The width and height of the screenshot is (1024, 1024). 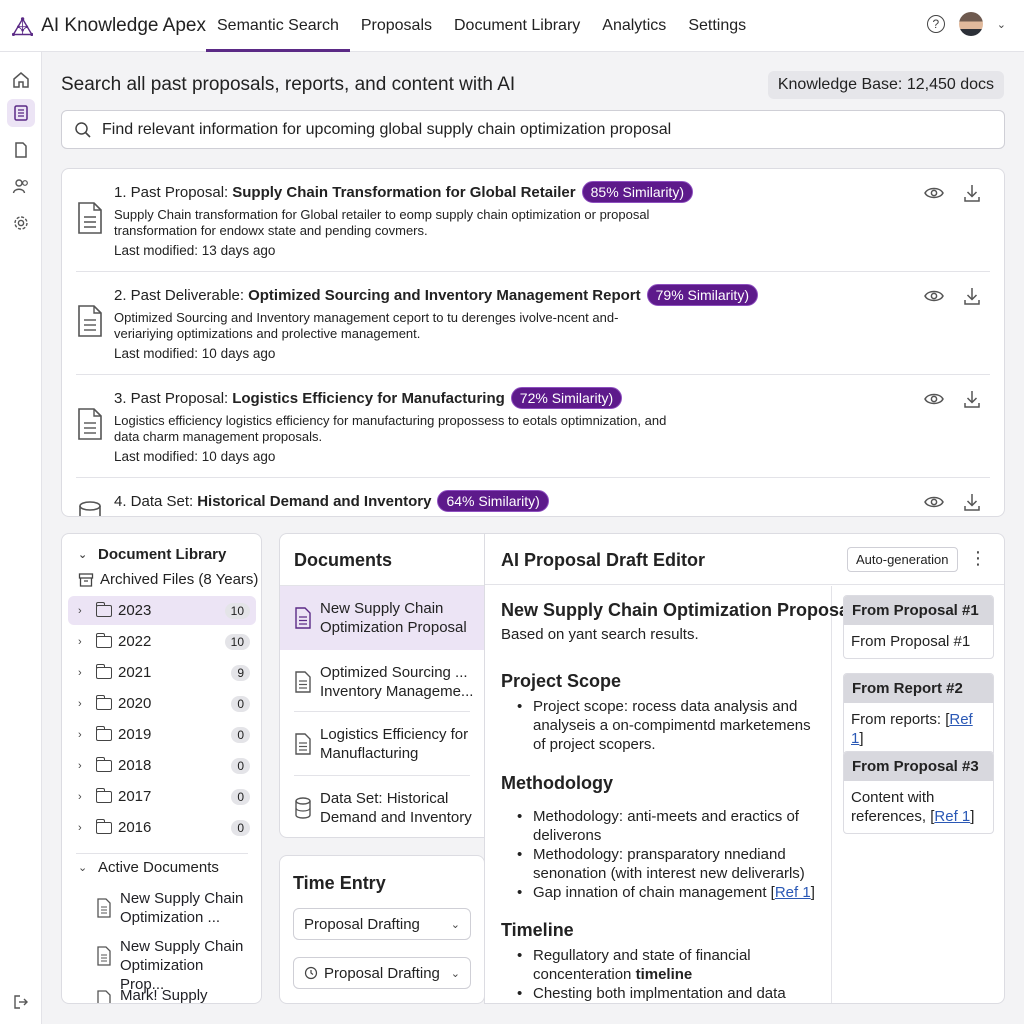 I want to click on year-folder-2017: › 2017 0, so click(x=162, y=796).